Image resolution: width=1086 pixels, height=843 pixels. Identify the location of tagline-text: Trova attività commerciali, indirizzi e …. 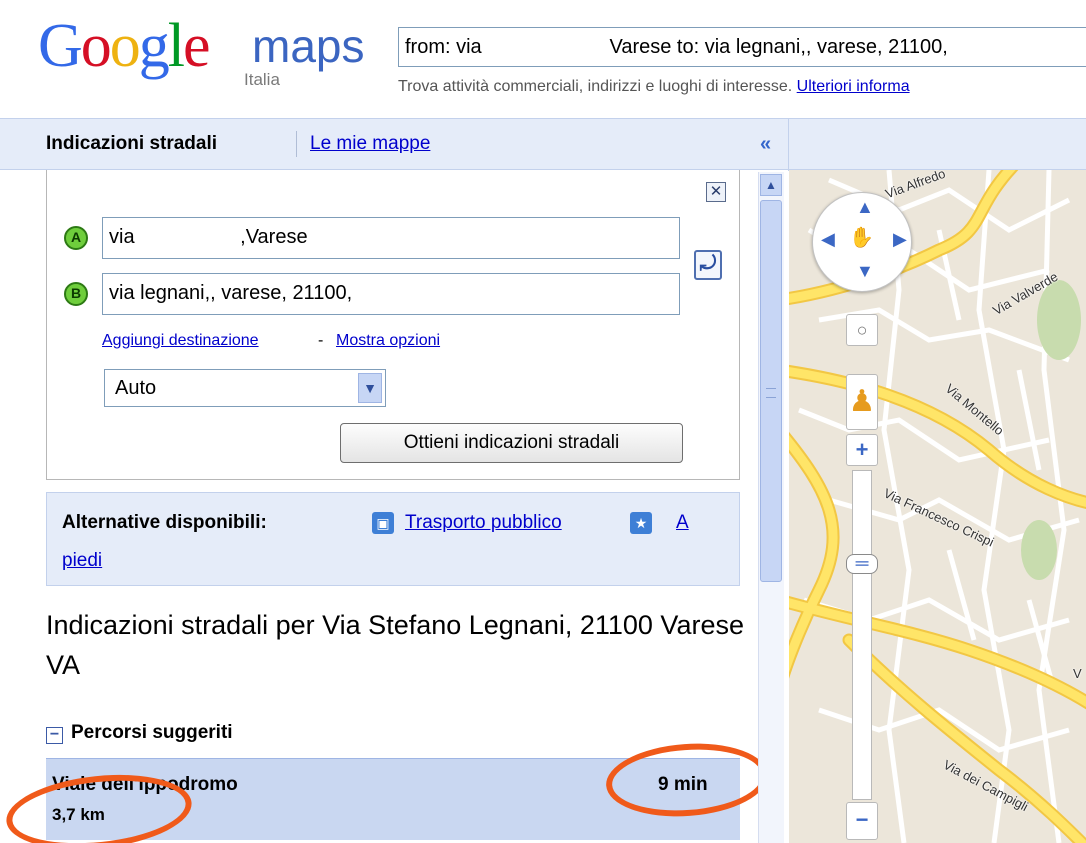
(595, 86).